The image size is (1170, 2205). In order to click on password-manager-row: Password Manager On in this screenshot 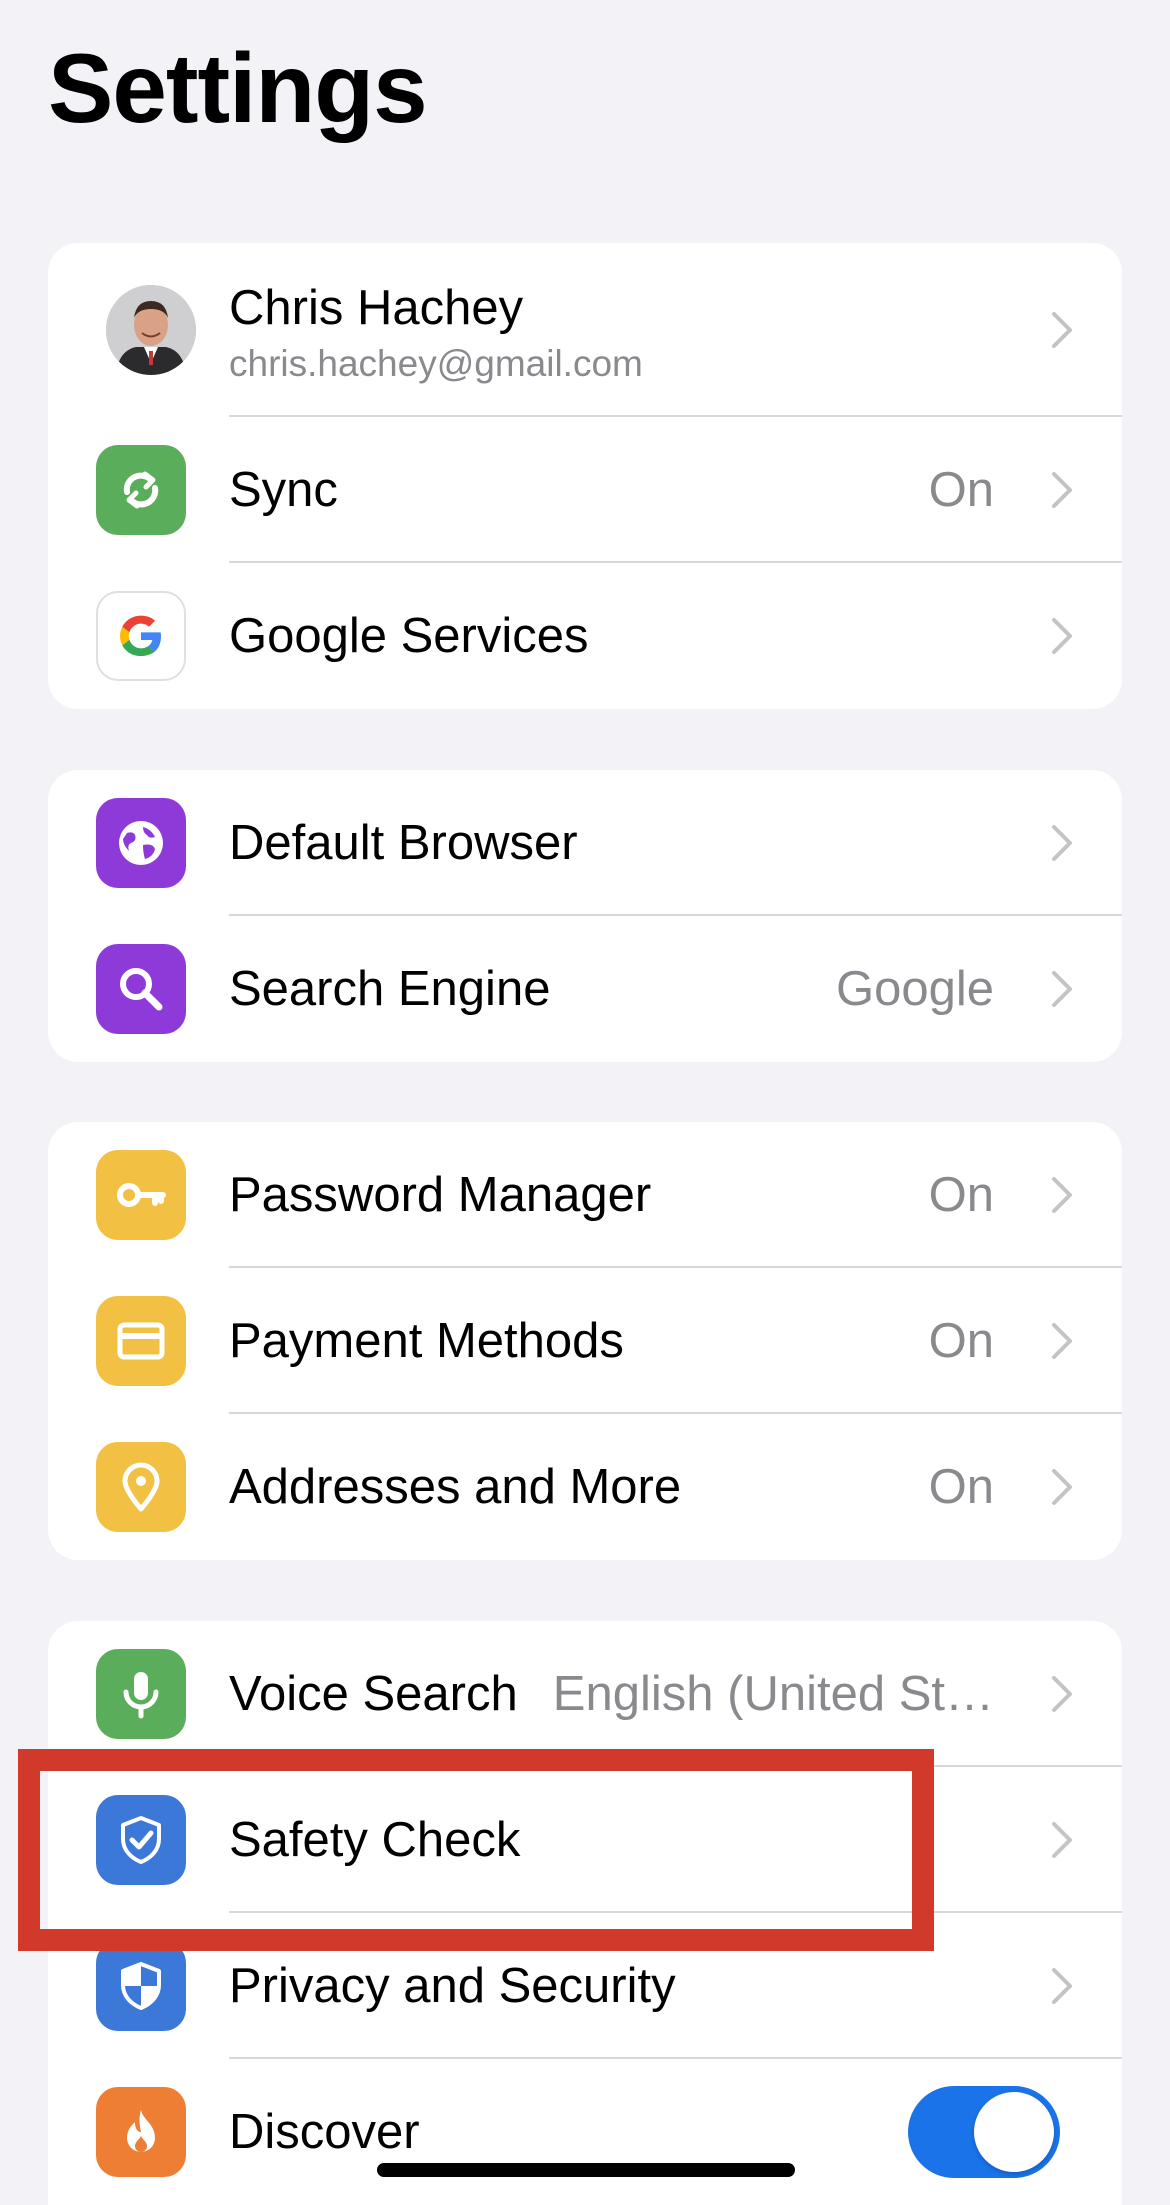, I will do `click(585, 1195)`.